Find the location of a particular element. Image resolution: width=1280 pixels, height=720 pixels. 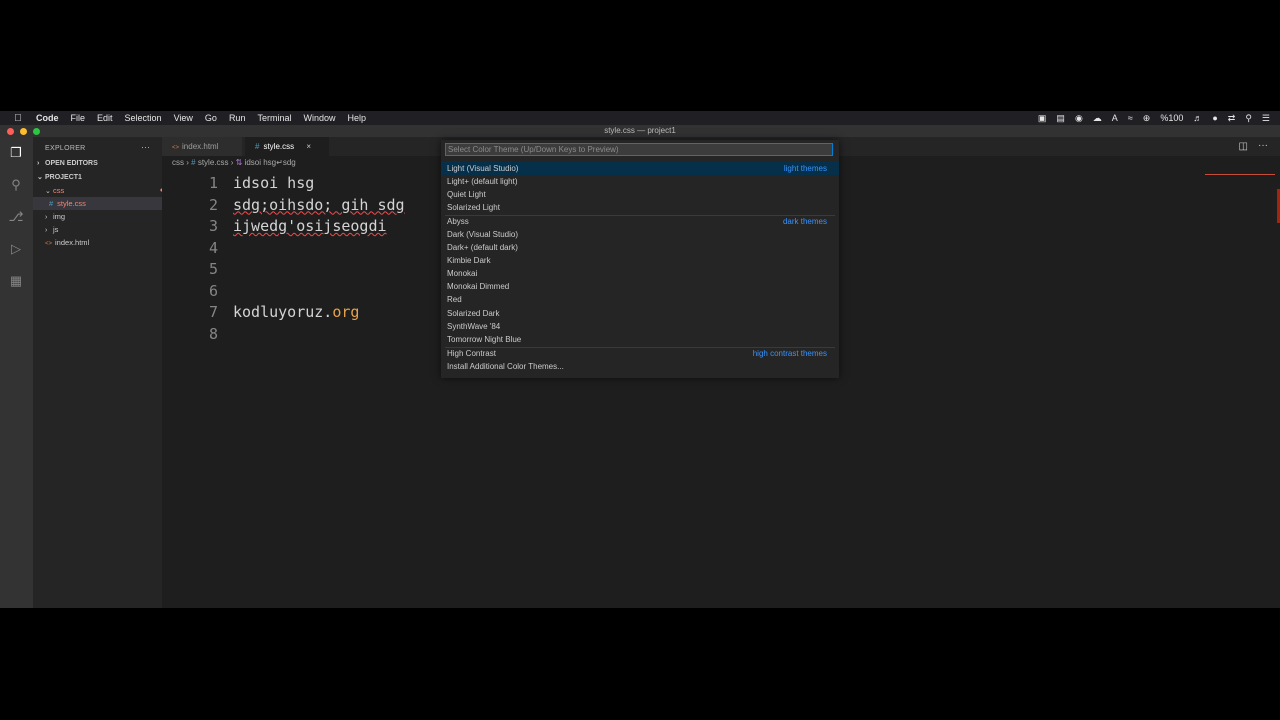

tab-label: index.html is located at coordinates (200, 146).